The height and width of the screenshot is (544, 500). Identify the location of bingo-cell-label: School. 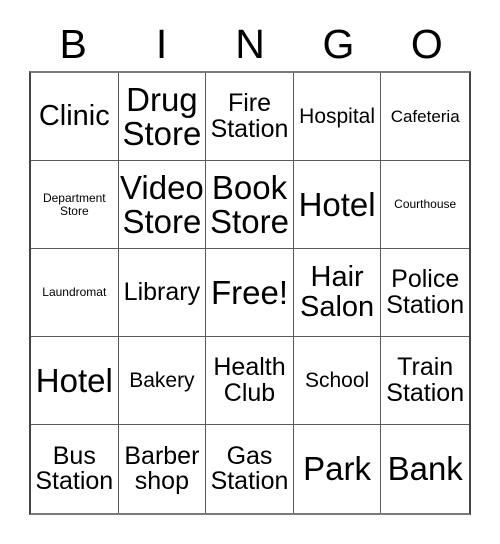
(337, 380).